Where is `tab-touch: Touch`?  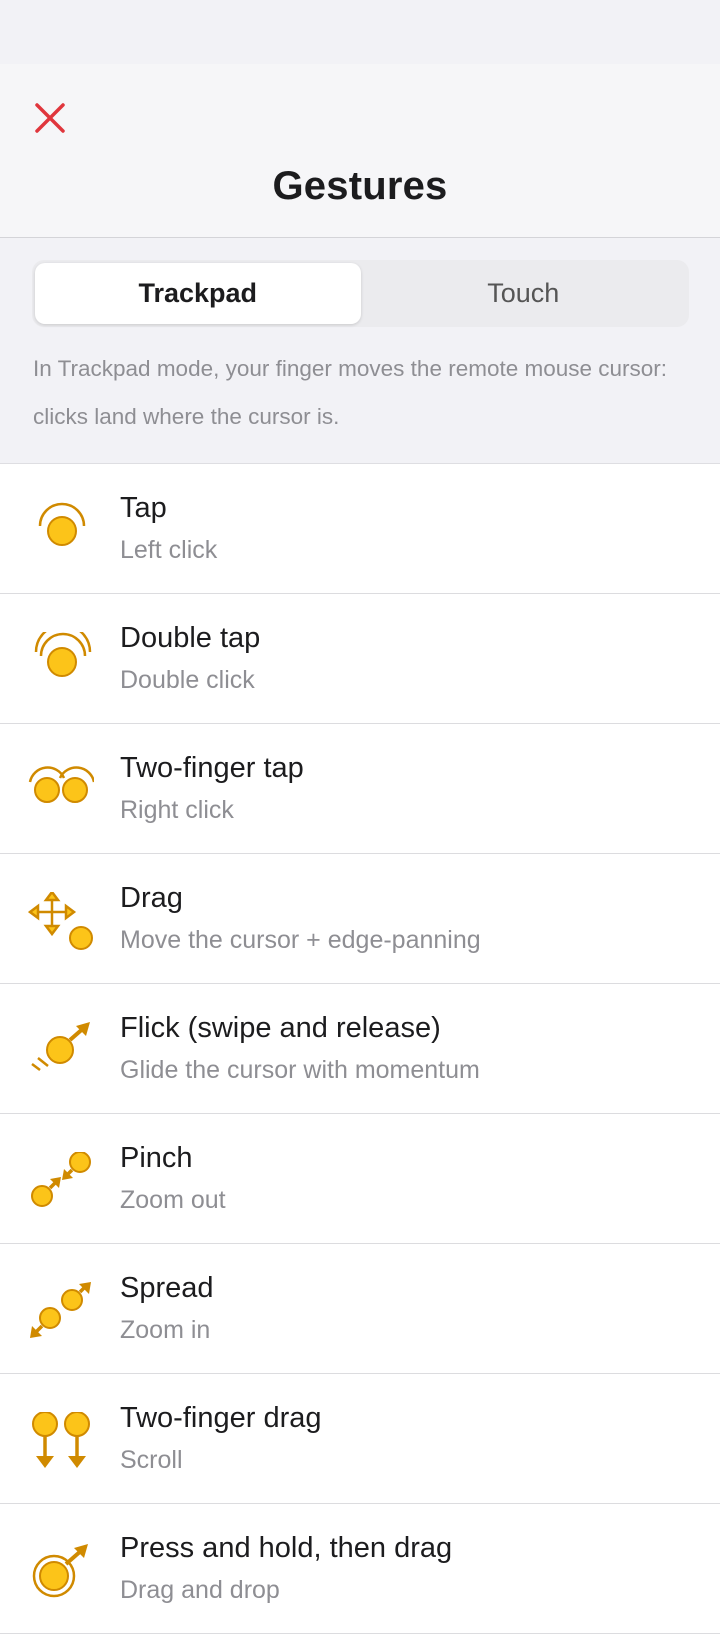
tab-touch: Touch is located at coordinates (524, 293).